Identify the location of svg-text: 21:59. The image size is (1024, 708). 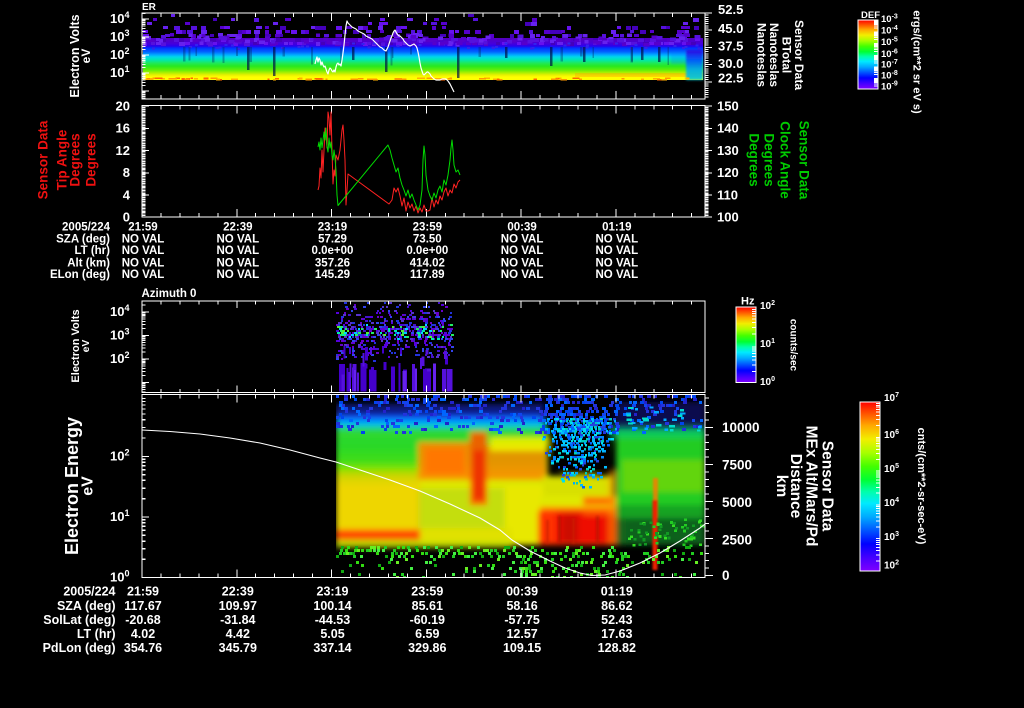
(142, 228).